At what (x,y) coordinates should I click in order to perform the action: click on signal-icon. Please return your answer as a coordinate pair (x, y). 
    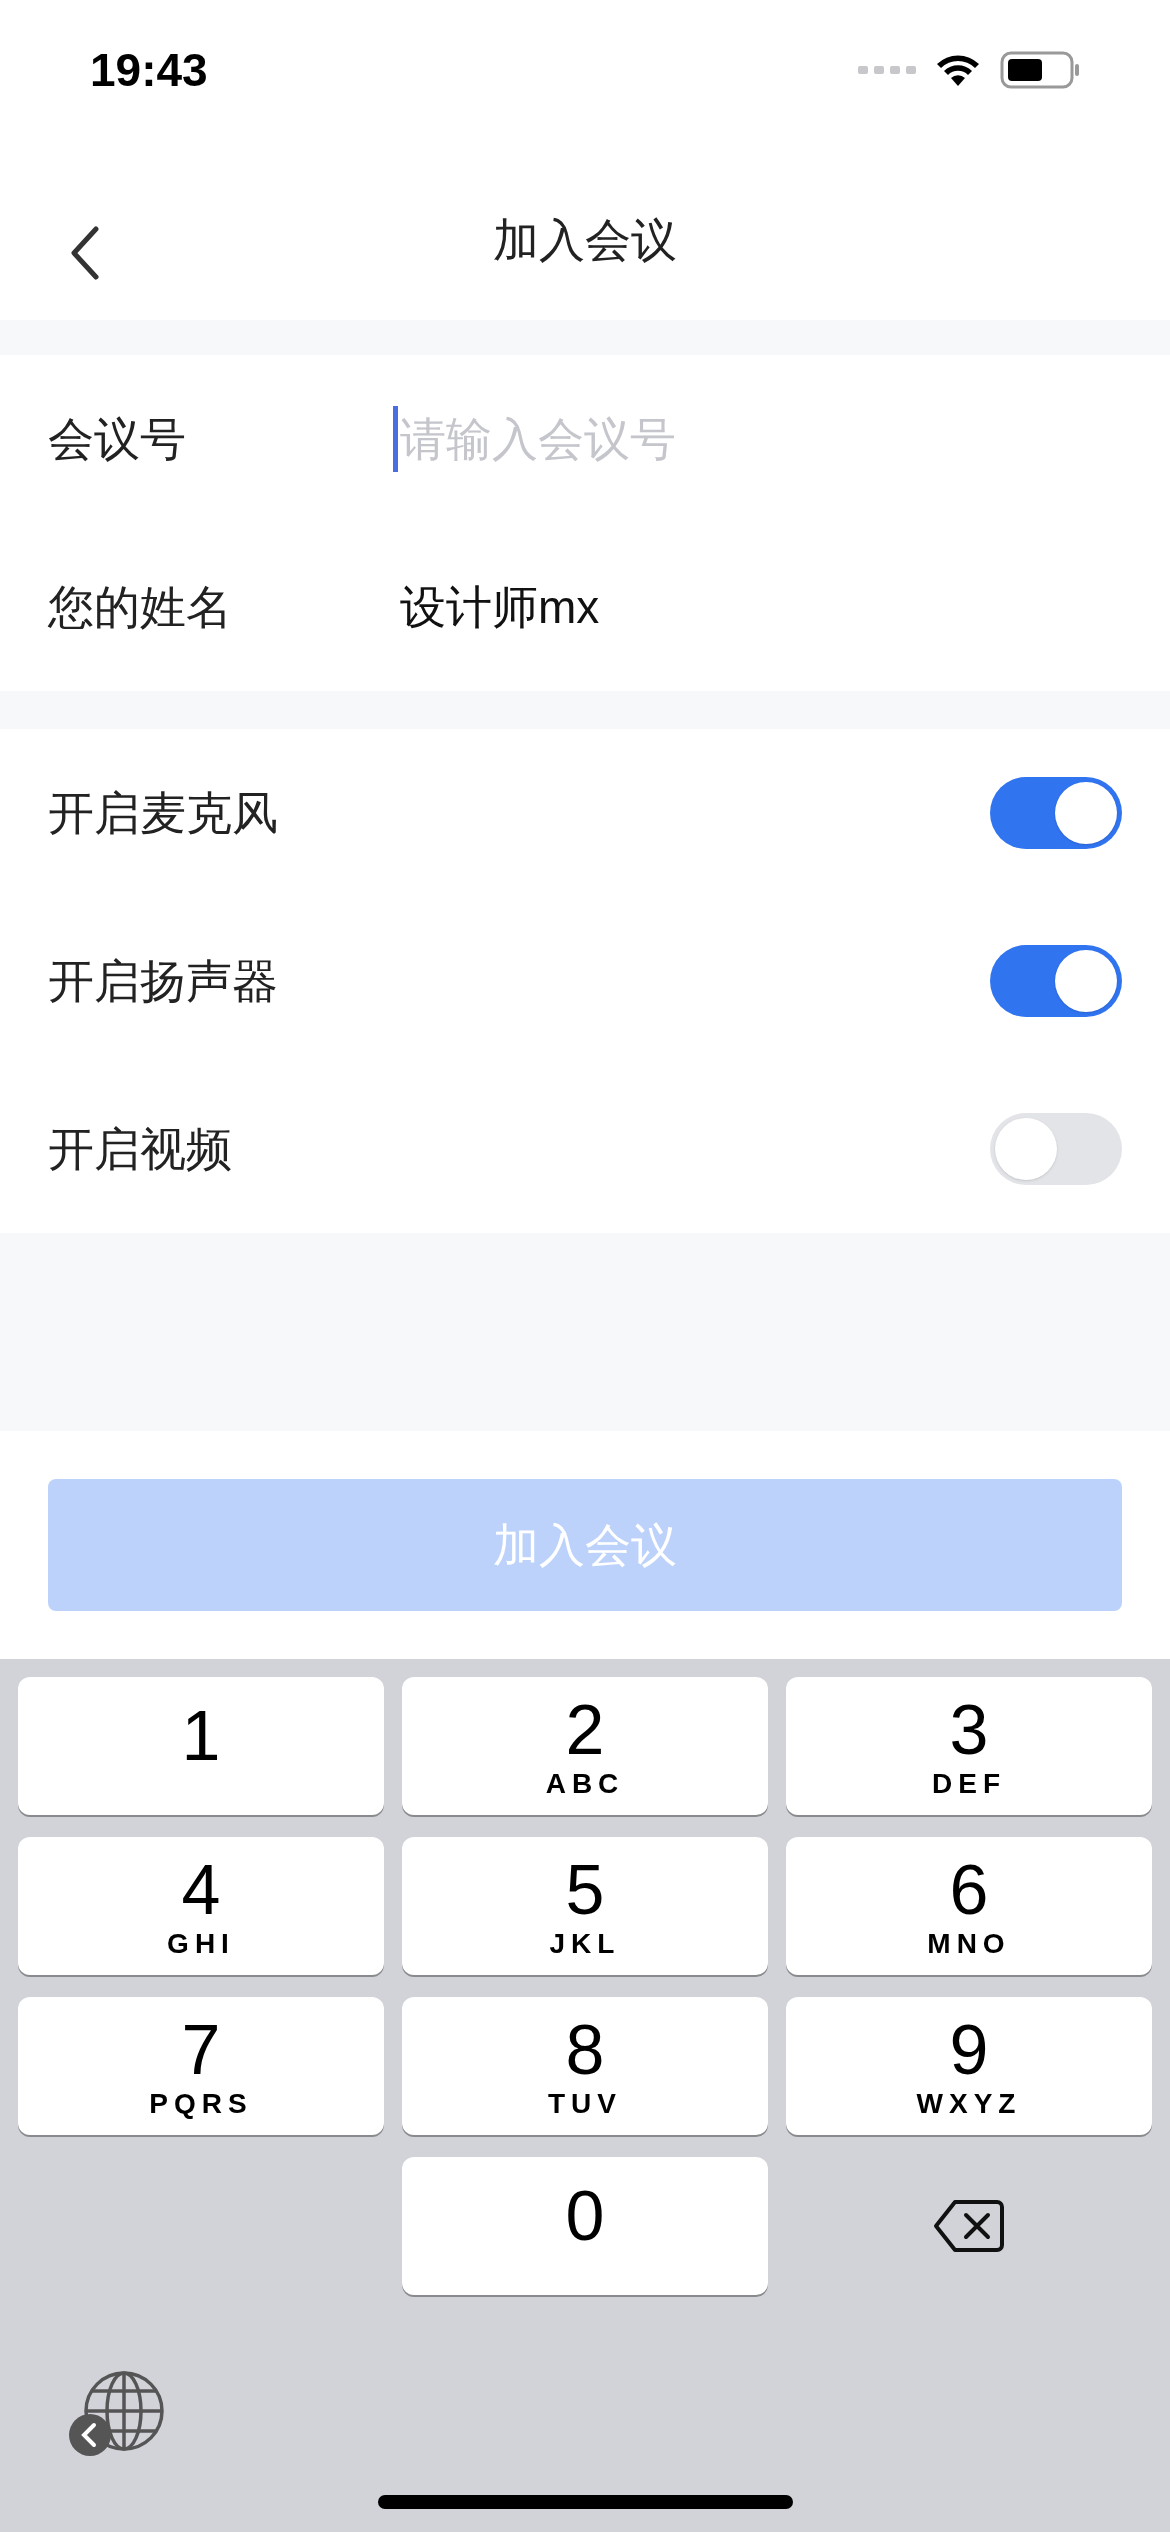
    Looking at the image, I should click on (887, 70).